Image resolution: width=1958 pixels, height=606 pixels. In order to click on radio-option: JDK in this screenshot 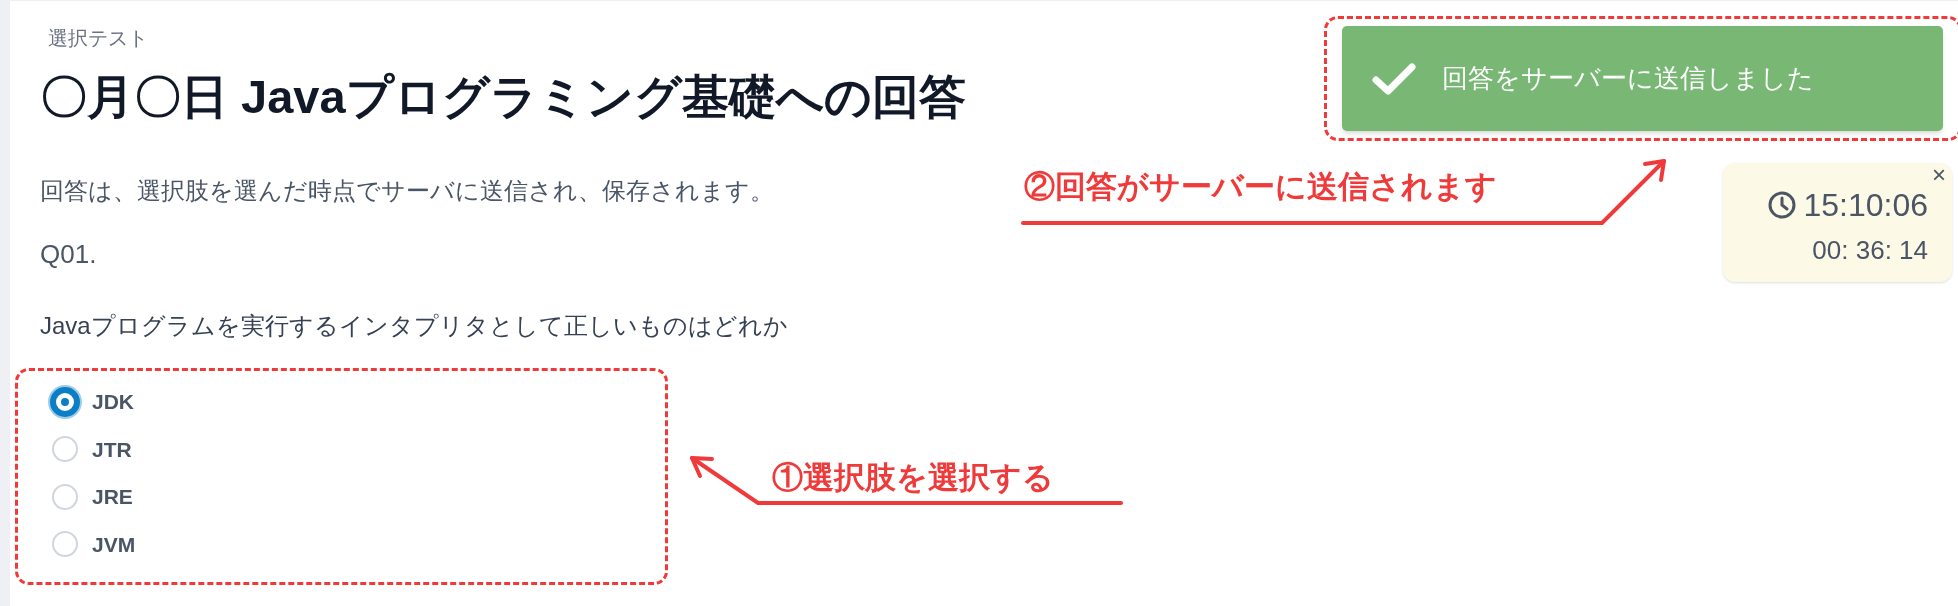, I will do `click(92, 402)`.